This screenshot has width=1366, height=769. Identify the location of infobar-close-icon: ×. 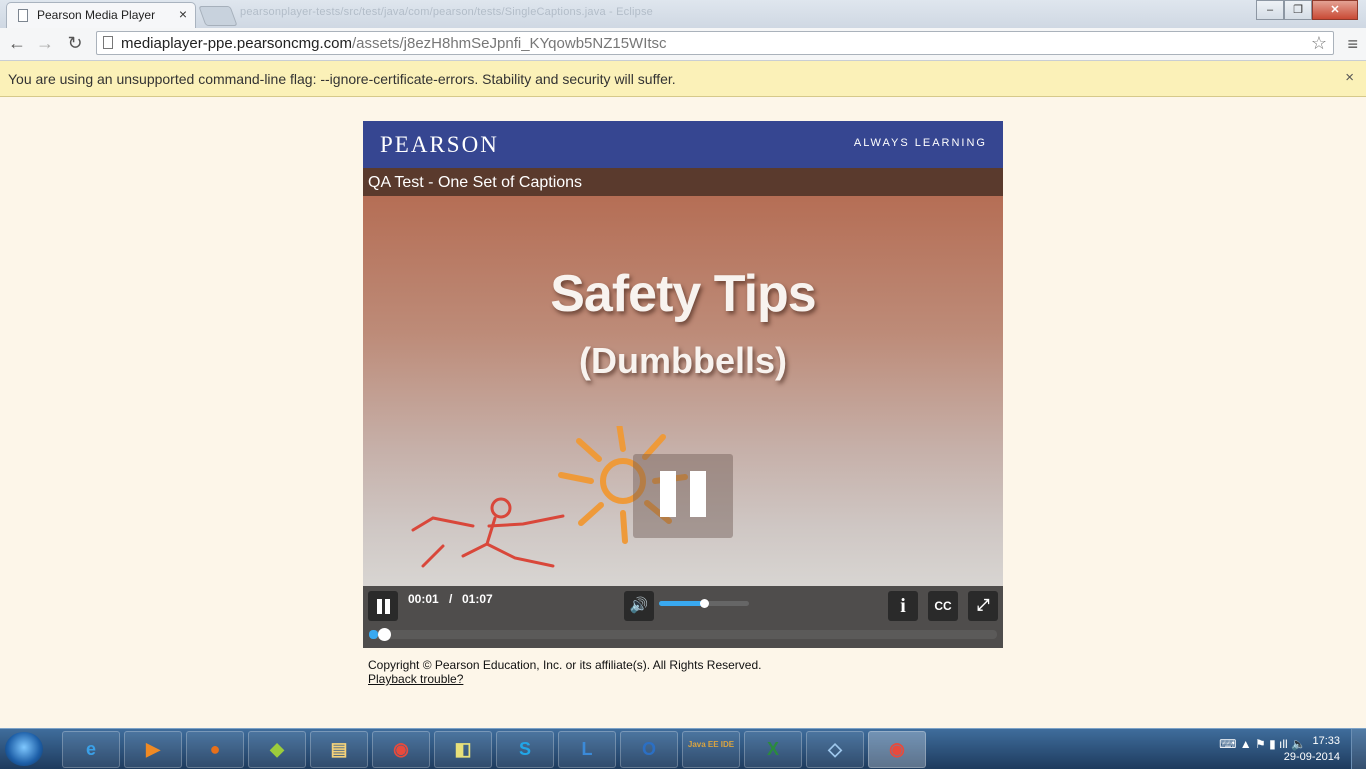
(1349, 77).